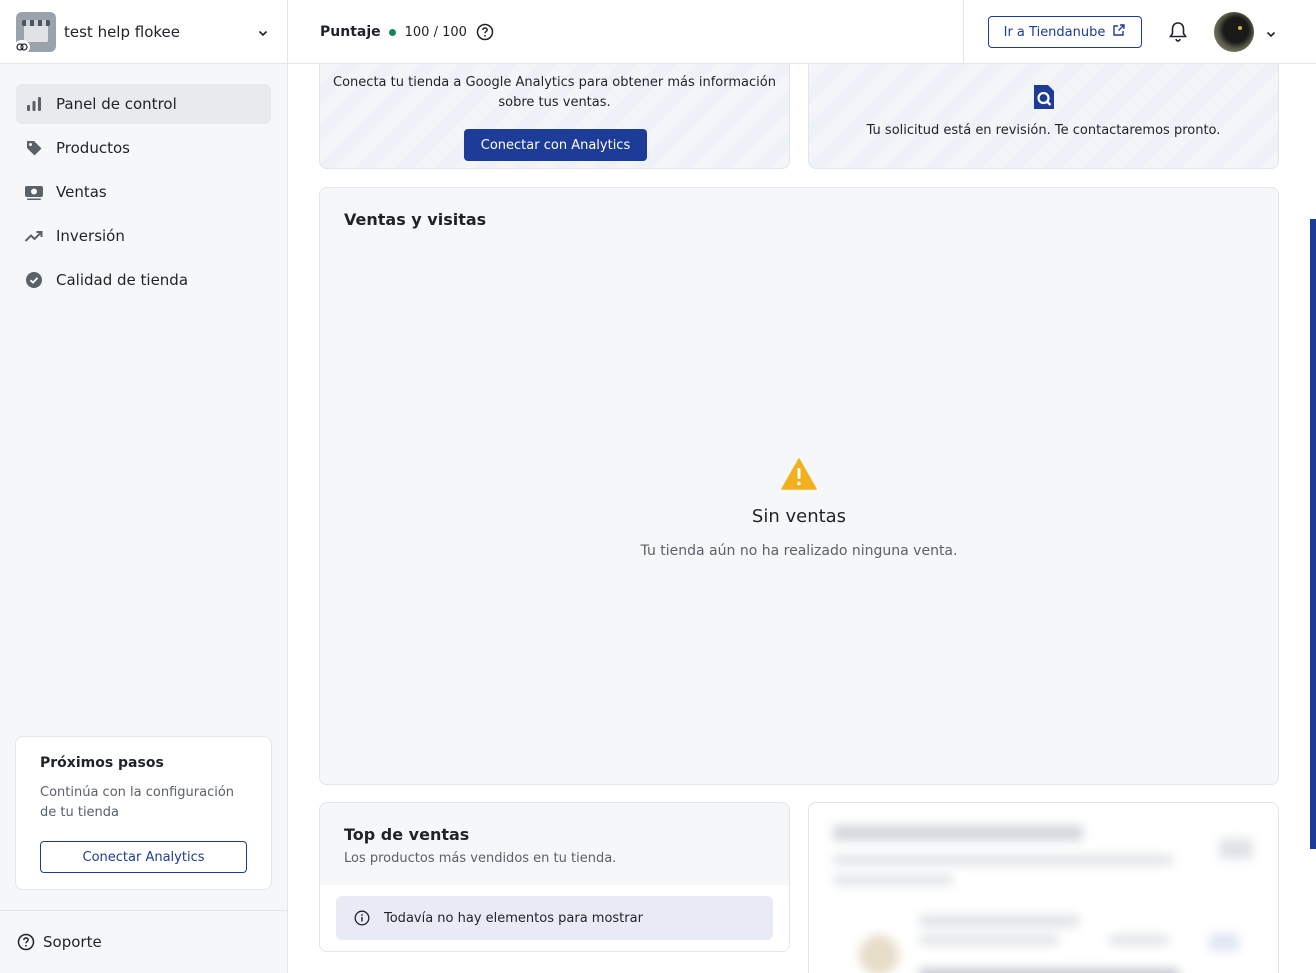 The width and height of the screenshot is (1316, 973). Describe the element at coordinates (799, 476) in the screenshot. I see `warning-icon` at that location.